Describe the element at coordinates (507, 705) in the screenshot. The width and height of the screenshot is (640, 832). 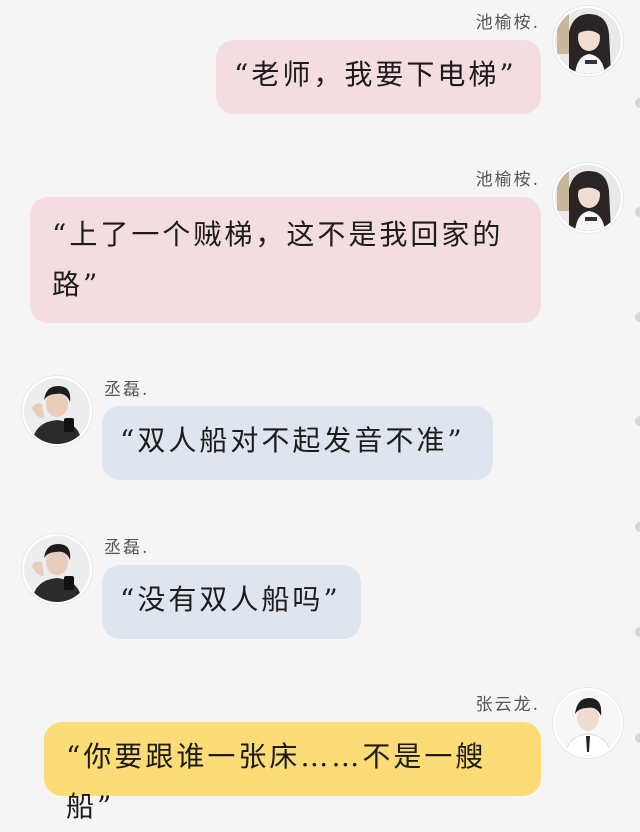
I see `sender-name: 张云龙.` at that location.